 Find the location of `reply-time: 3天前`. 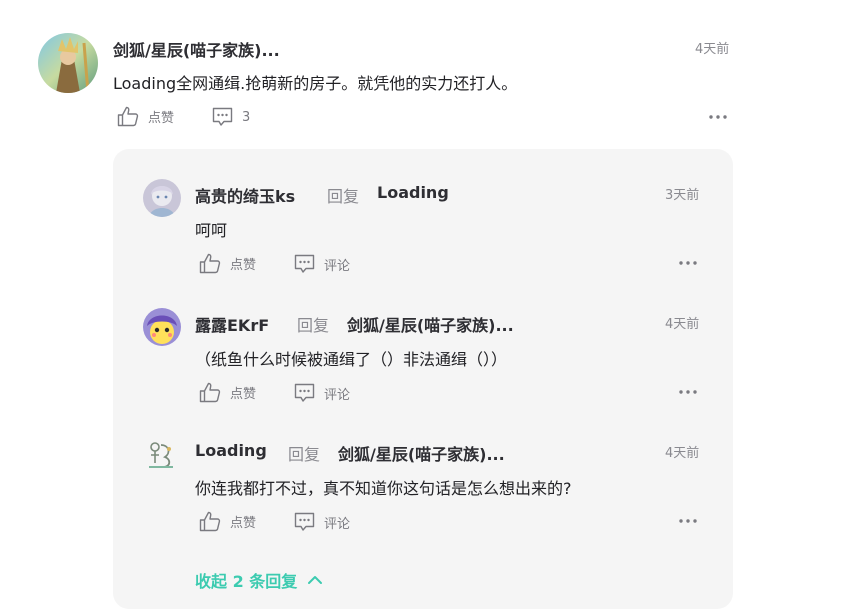

reply-time: 3天前 is located at coordinates (682, 195).